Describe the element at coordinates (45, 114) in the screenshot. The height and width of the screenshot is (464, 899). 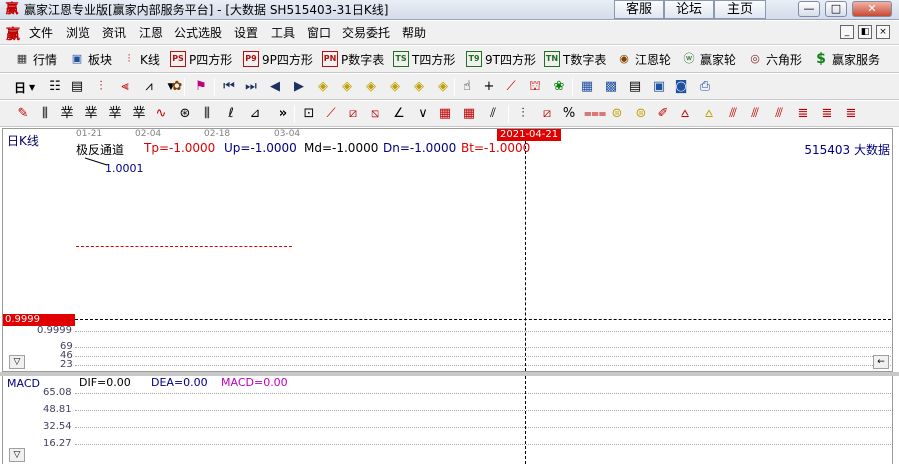
I see `vertical-lines-icon: ⫼` at that location.